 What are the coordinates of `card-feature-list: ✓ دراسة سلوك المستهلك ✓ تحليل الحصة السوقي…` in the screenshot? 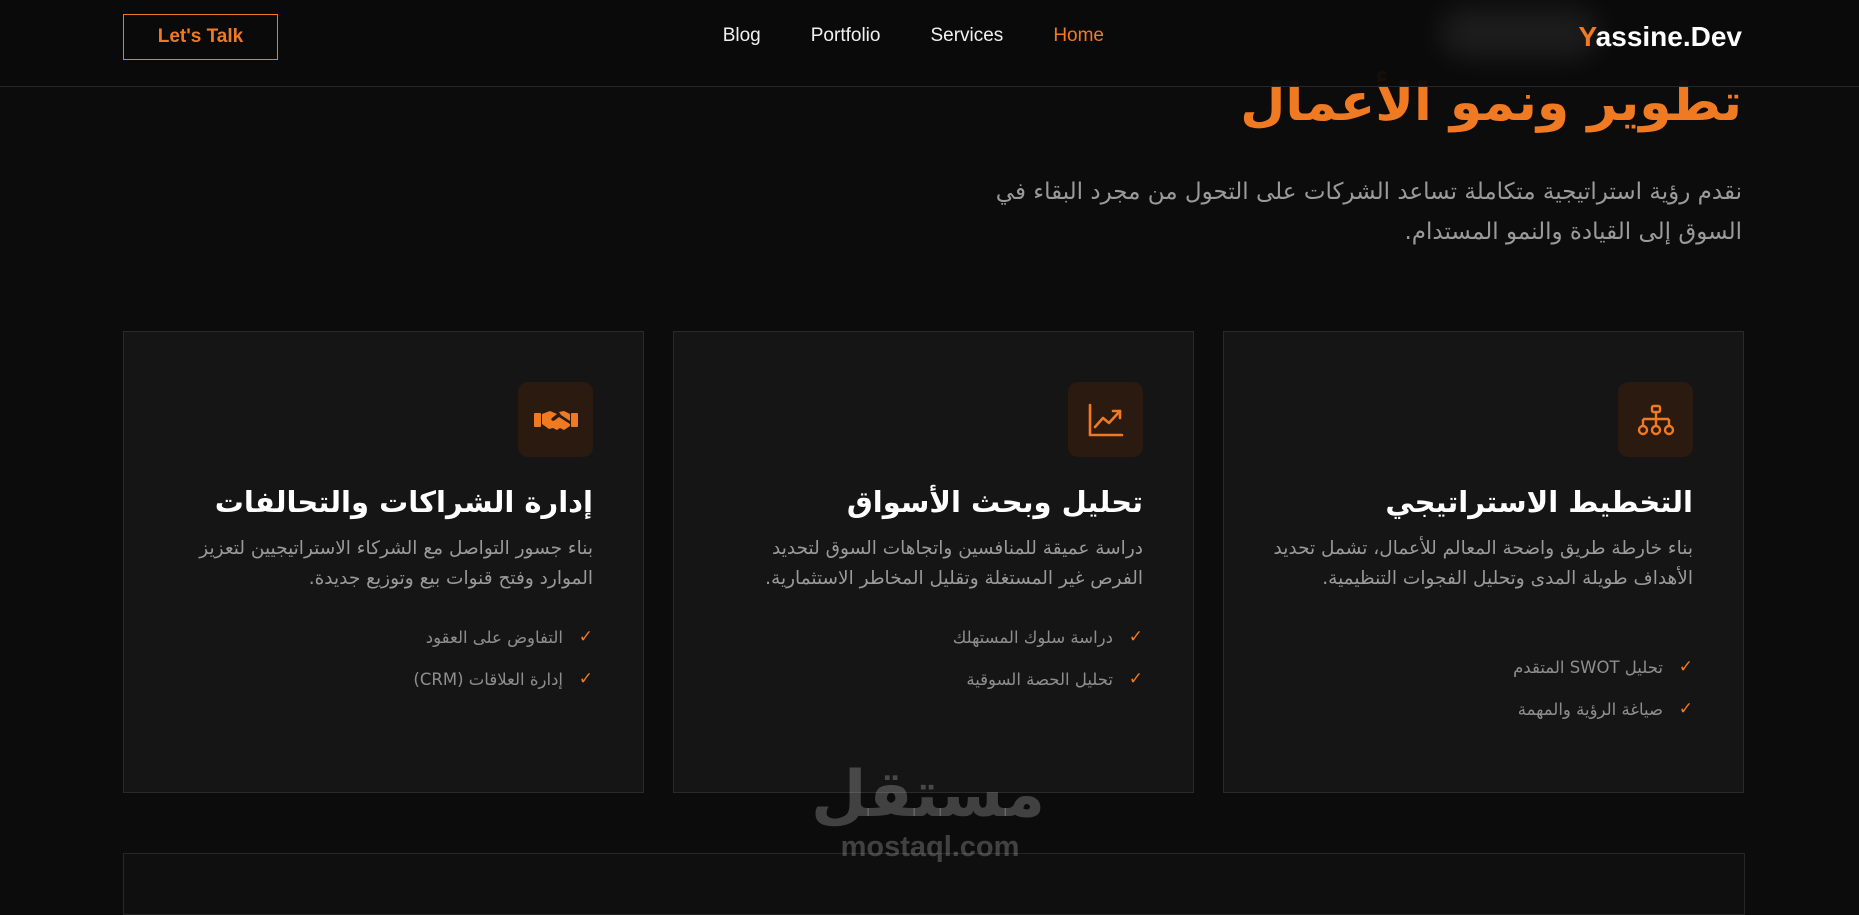 It's located at (928, 658).